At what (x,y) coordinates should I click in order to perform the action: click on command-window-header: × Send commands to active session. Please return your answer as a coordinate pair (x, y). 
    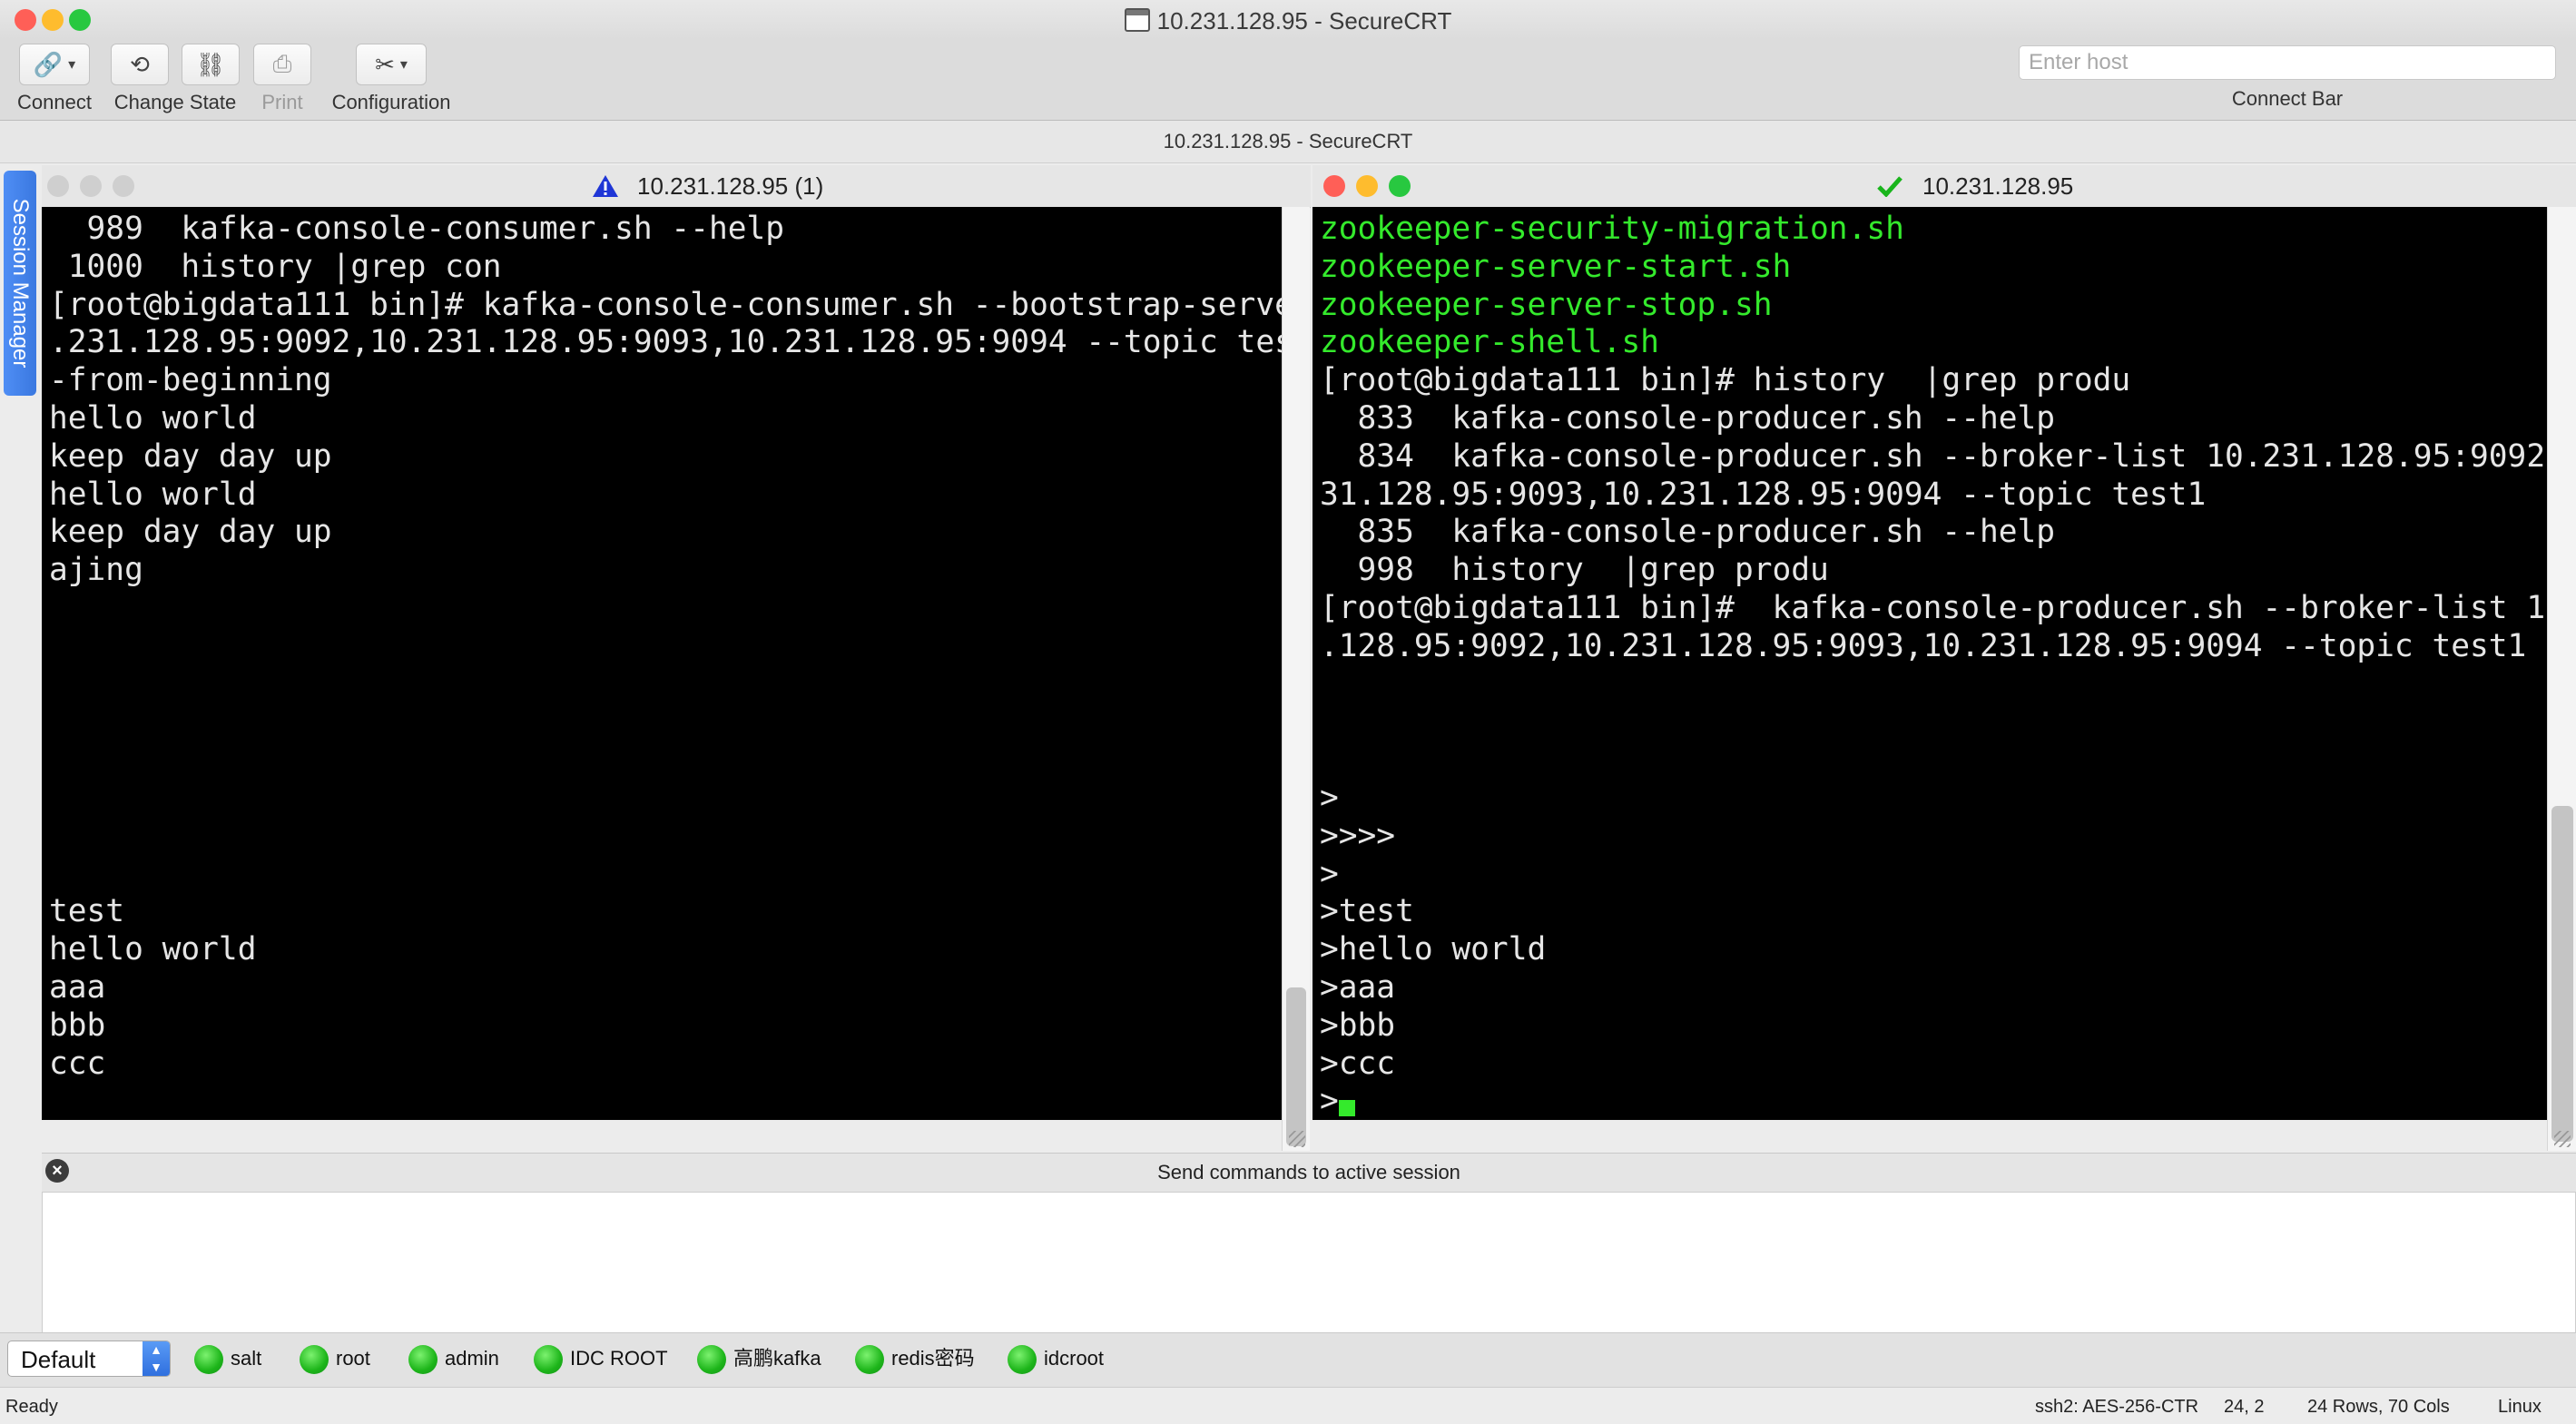
    Looking at the image, I should click on (1309, 1173).